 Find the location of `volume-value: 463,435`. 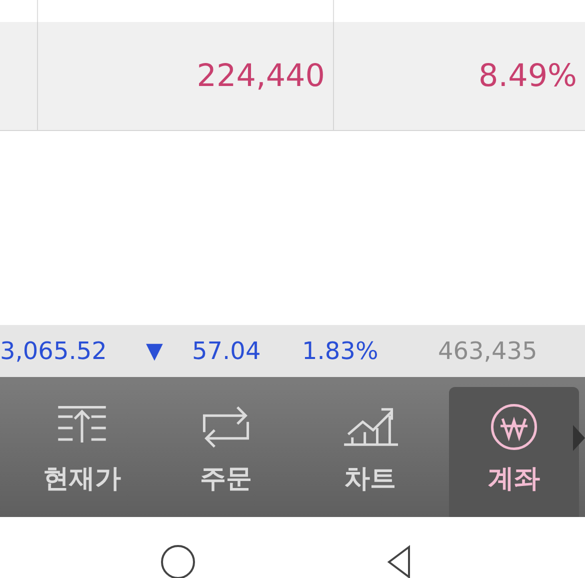

volume-value: 463,435 is located at coordinates (488, 351).